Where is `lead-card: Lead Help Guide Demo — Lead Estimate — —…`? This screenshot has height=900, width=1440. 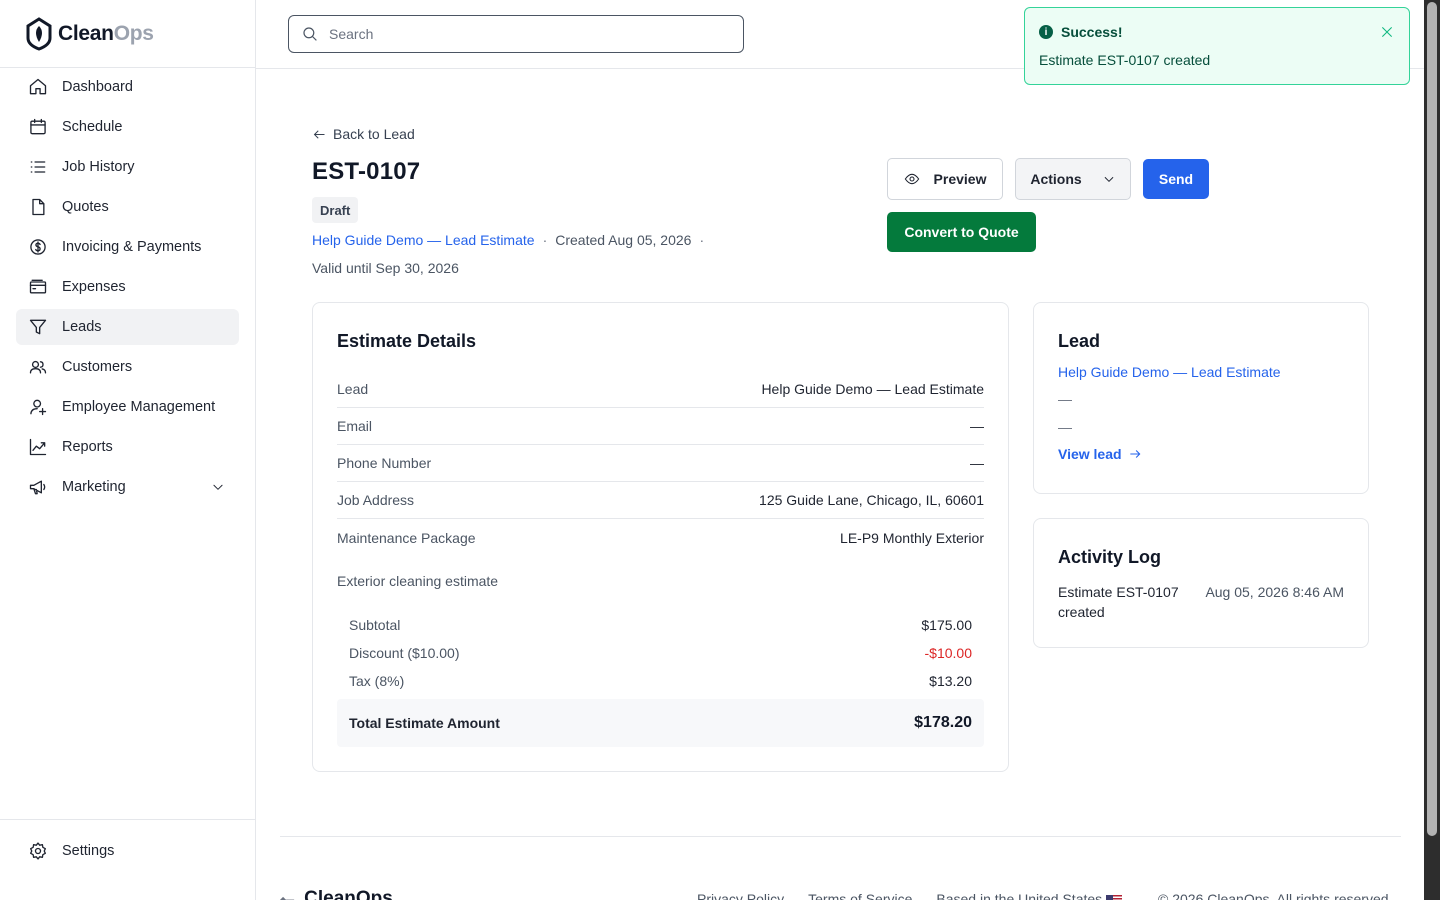 lead-card: Lead Help Guide Demo — Lead Estimate — —… is located at coordinates (1201, 398).